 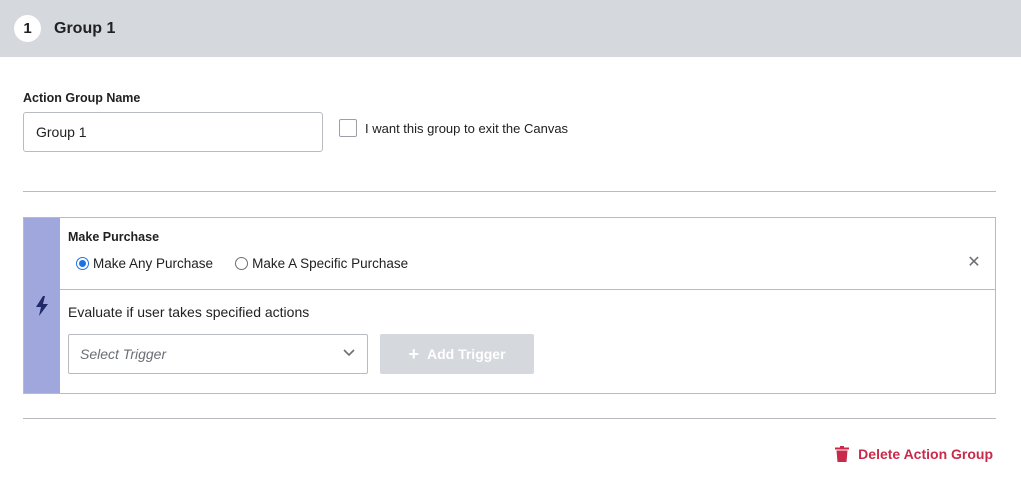 I want to click on make-purchase-title: Make Purchase, so click(x=114, y=237).